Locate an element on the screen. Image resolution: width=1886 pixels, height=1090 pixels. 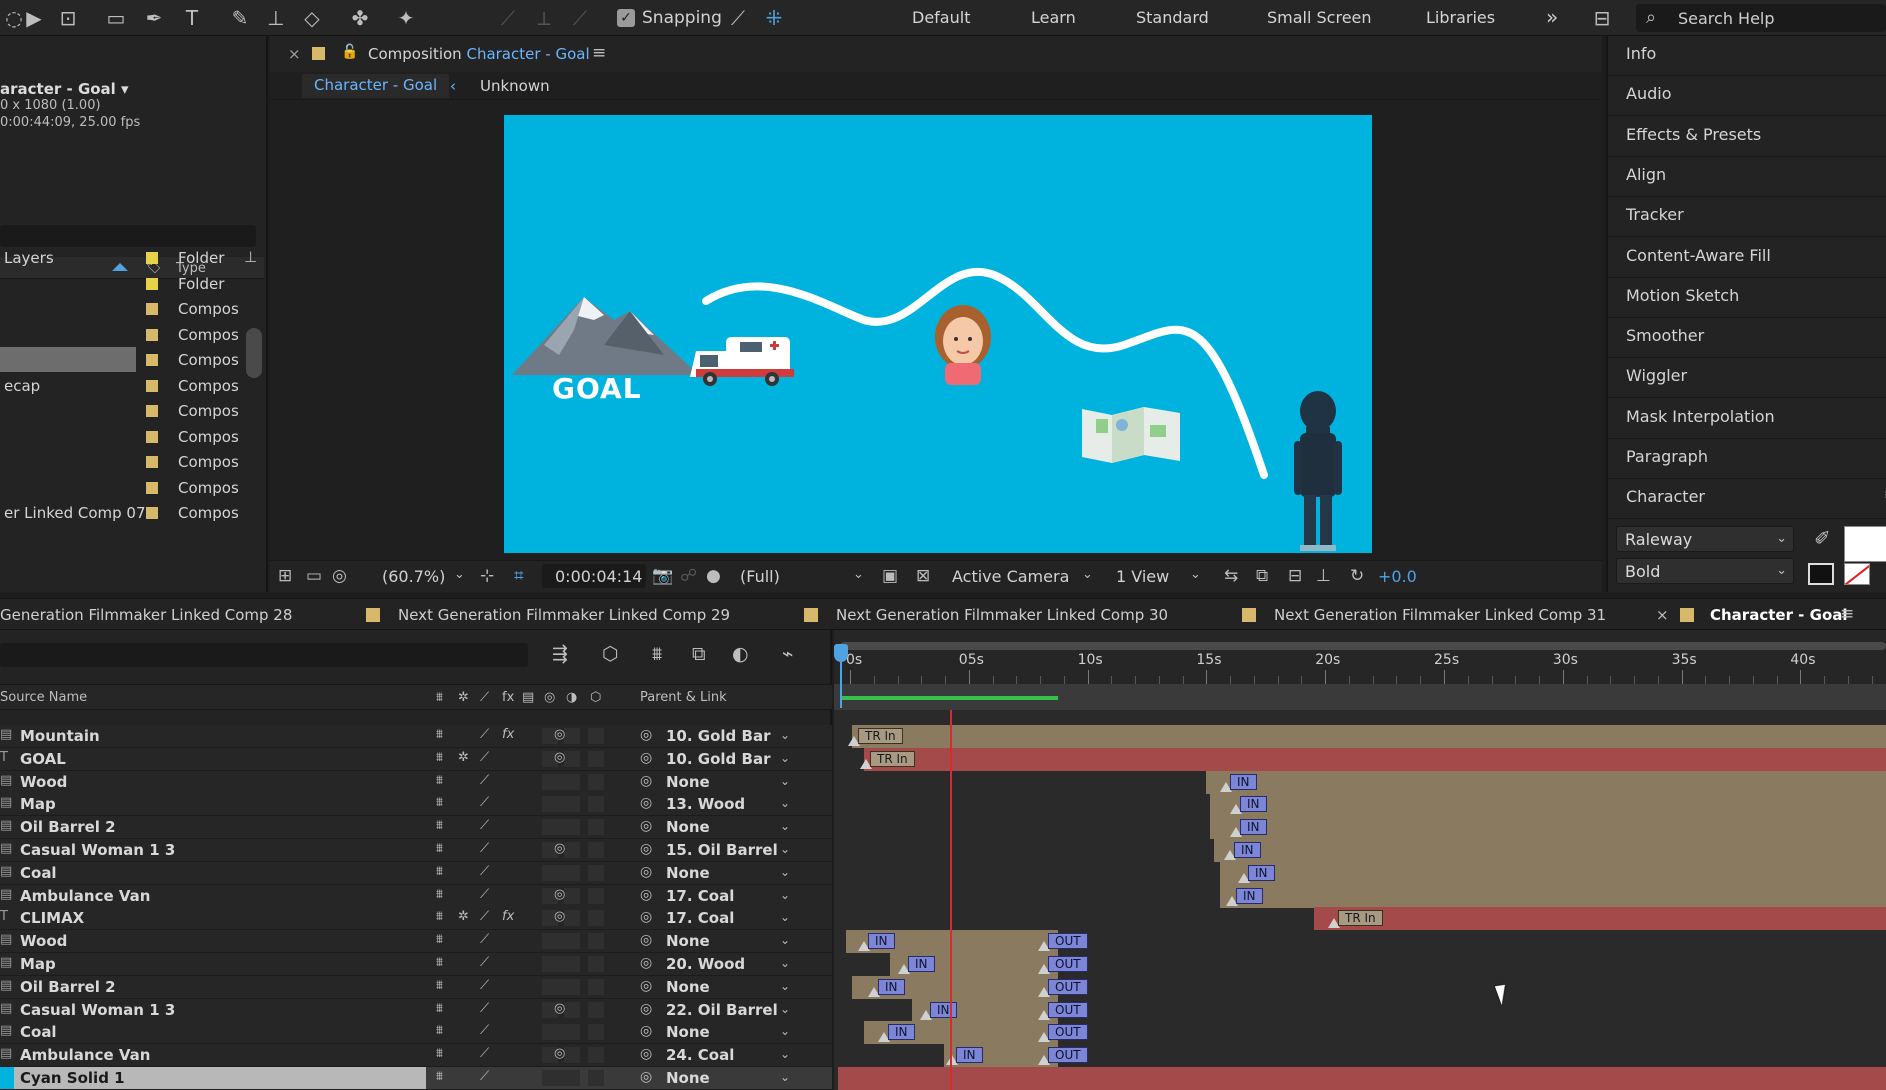
clone-stamp-tool-icon: ⊥ is located at coordinates (276, 18).